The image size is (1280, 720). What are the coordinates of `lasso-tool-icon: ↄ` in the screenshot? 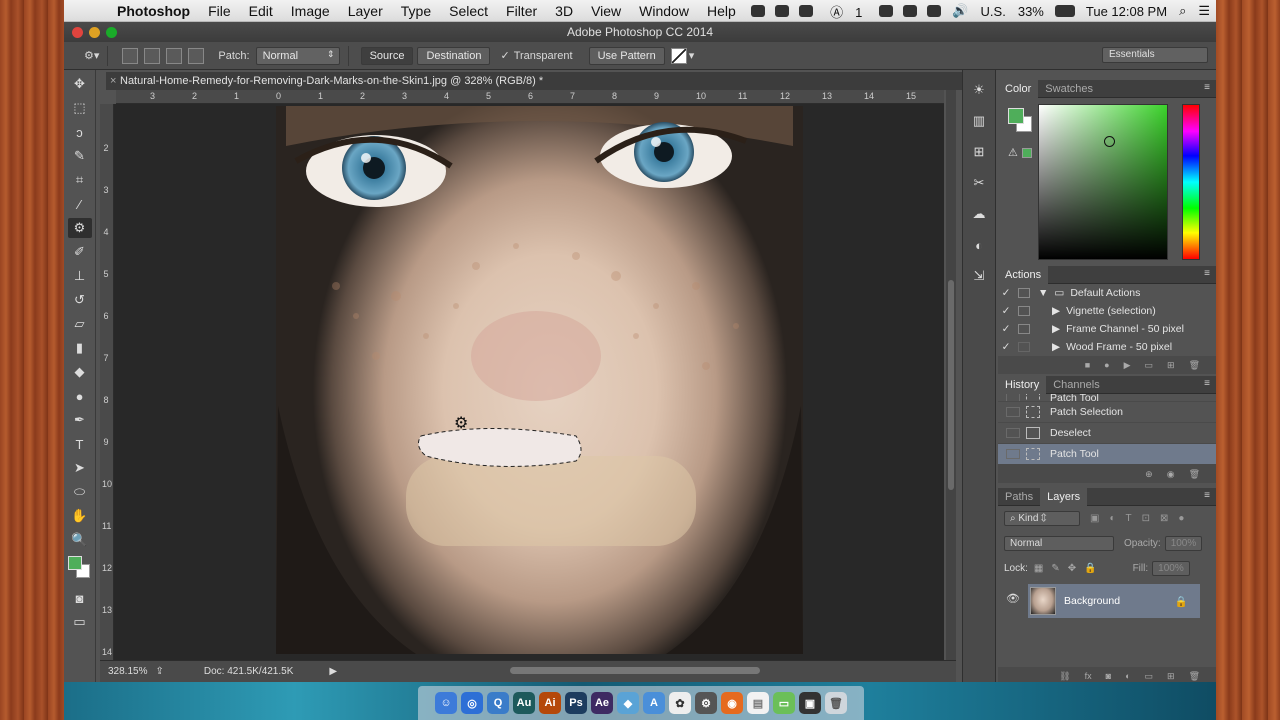 It's located at (80, 132).